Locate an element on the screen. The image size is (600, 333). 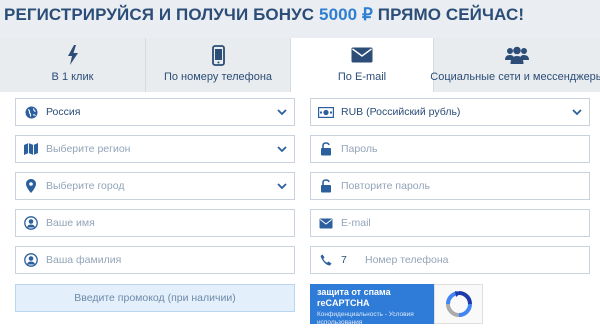
tab-email: По E-mail is located at coordinates (361, 65).